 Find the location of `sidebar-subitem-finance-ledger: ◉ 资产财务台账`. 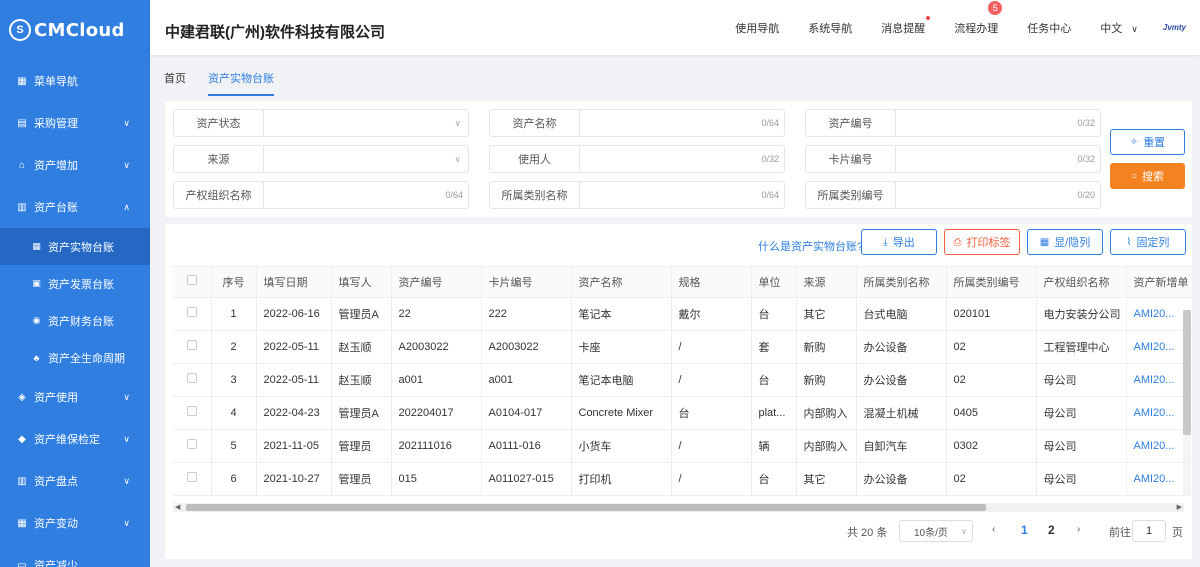

sidebar-subitem-finance-ledger: ◉ 资产财务台账 is located at coordinates (75, 320).